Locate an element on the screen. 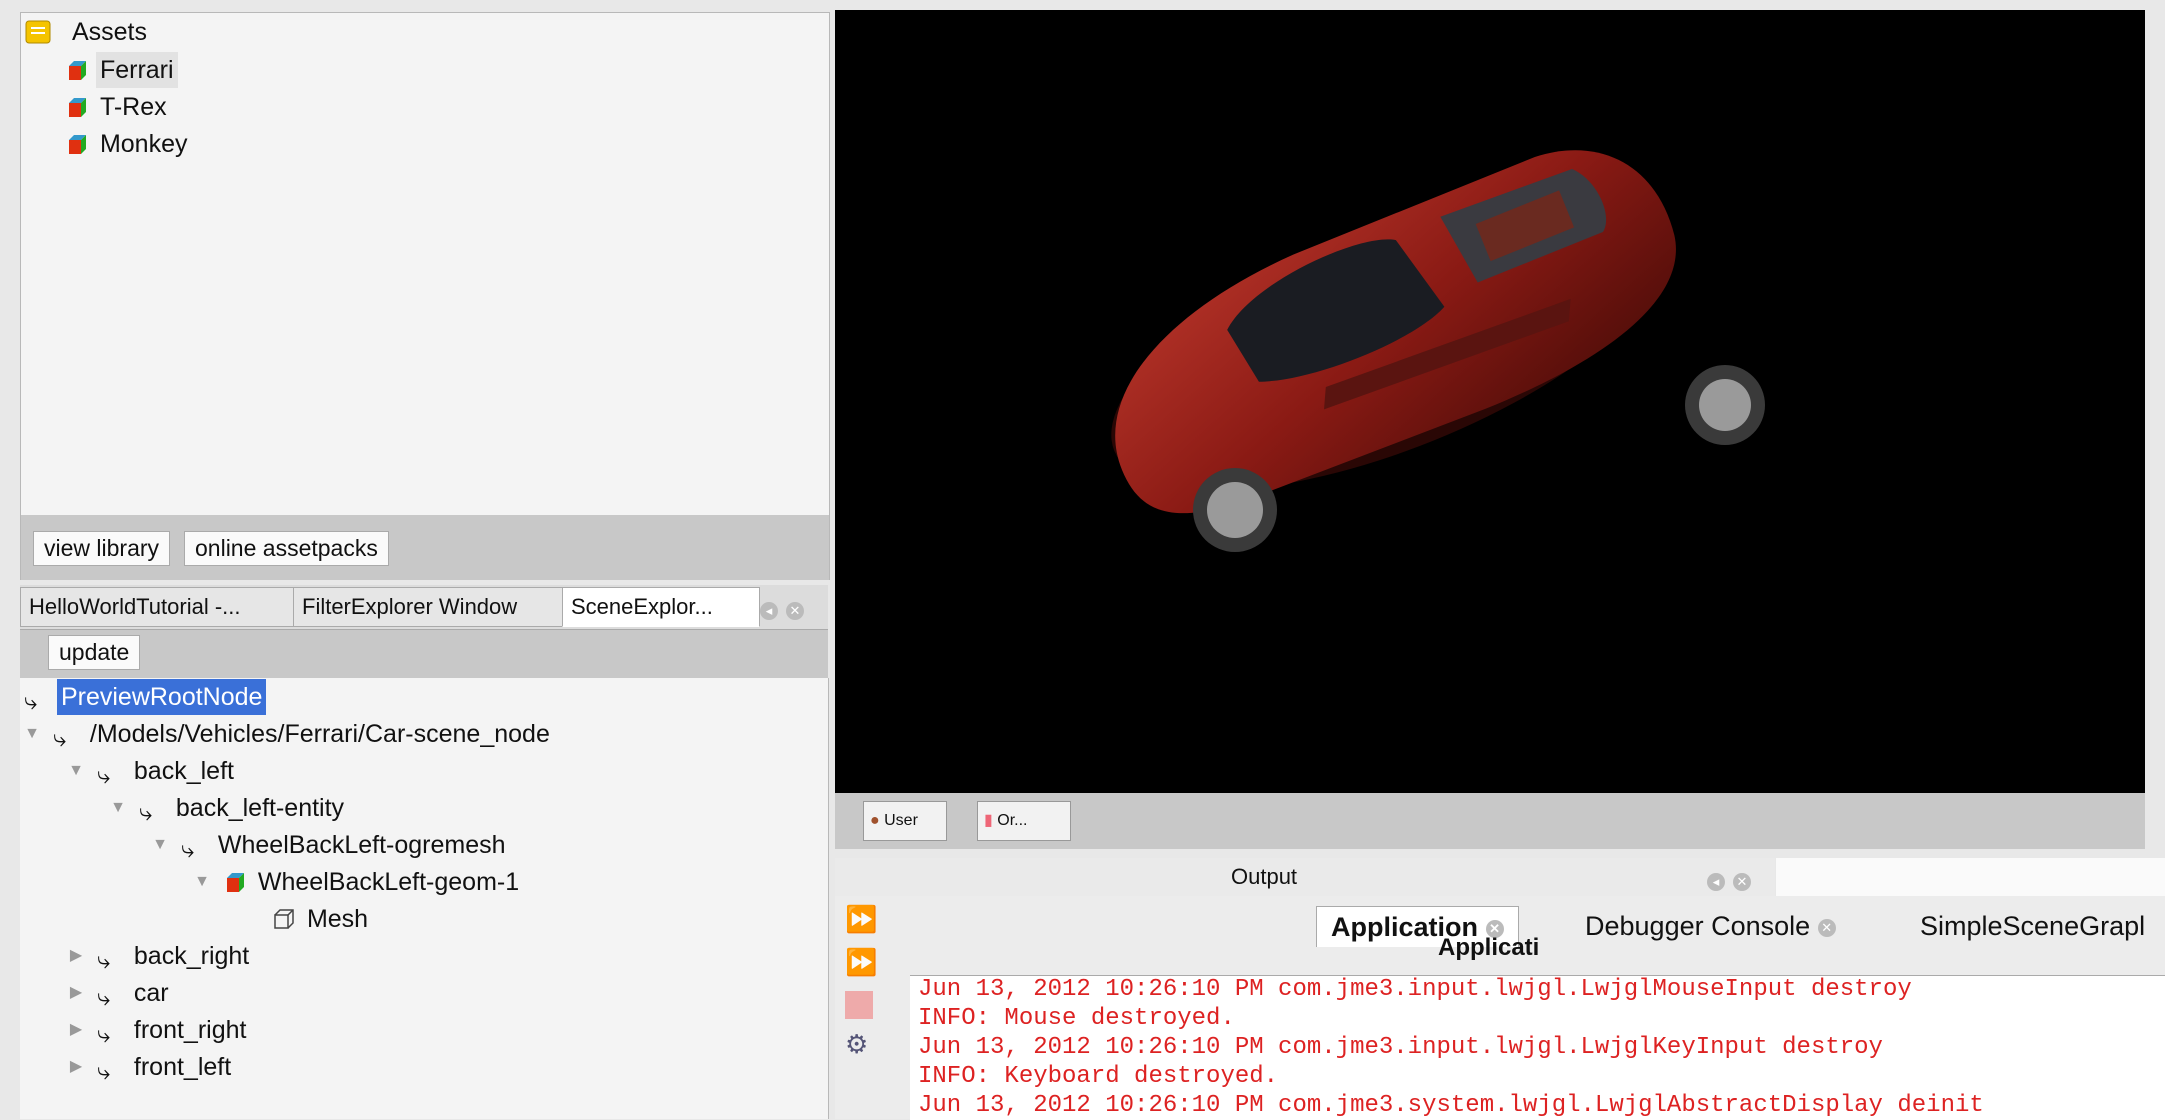 The height and width of the screenshot is (1120, 2165). tree-node-label: front_right is located at coordinates (190, 1030).